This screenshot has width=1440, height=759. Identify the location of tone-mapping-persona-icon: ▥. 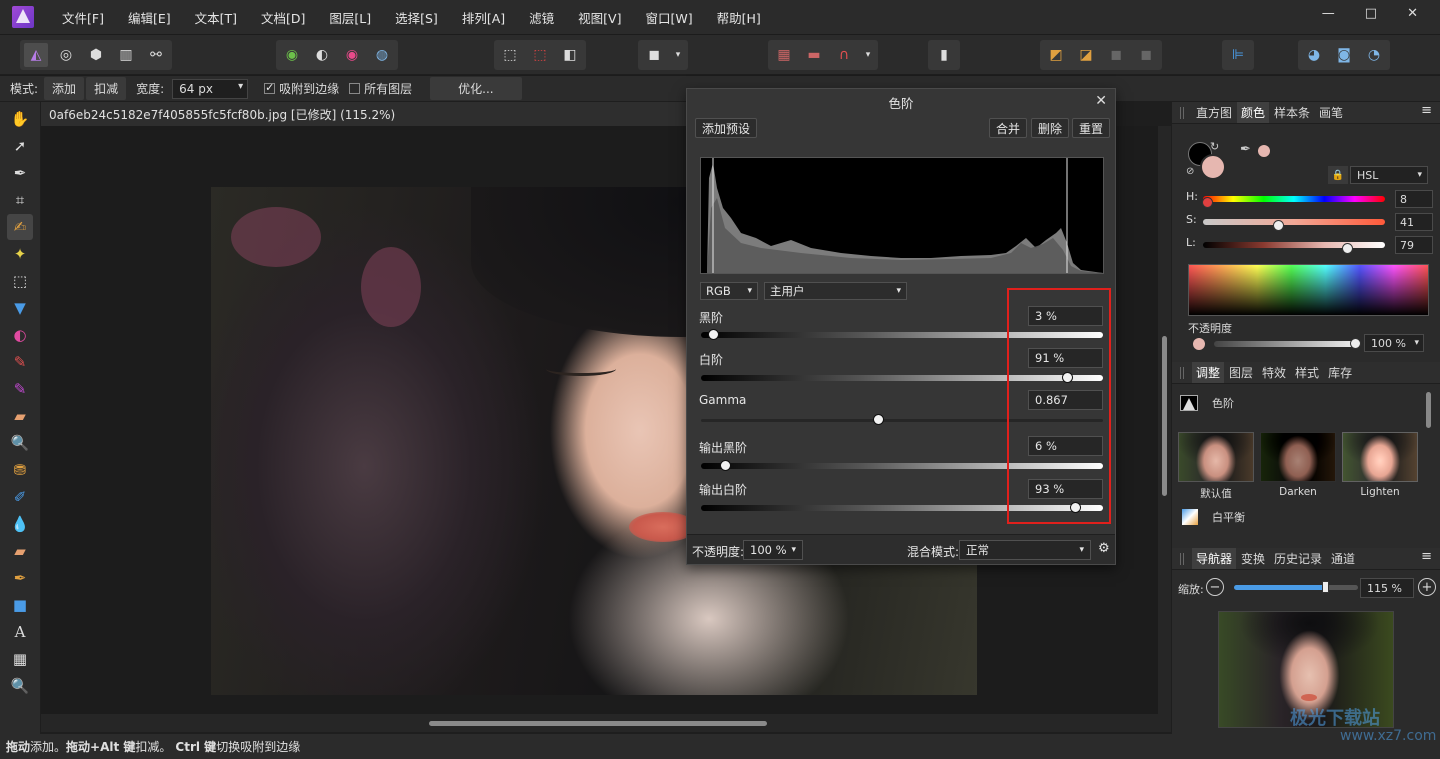
(126, 55).